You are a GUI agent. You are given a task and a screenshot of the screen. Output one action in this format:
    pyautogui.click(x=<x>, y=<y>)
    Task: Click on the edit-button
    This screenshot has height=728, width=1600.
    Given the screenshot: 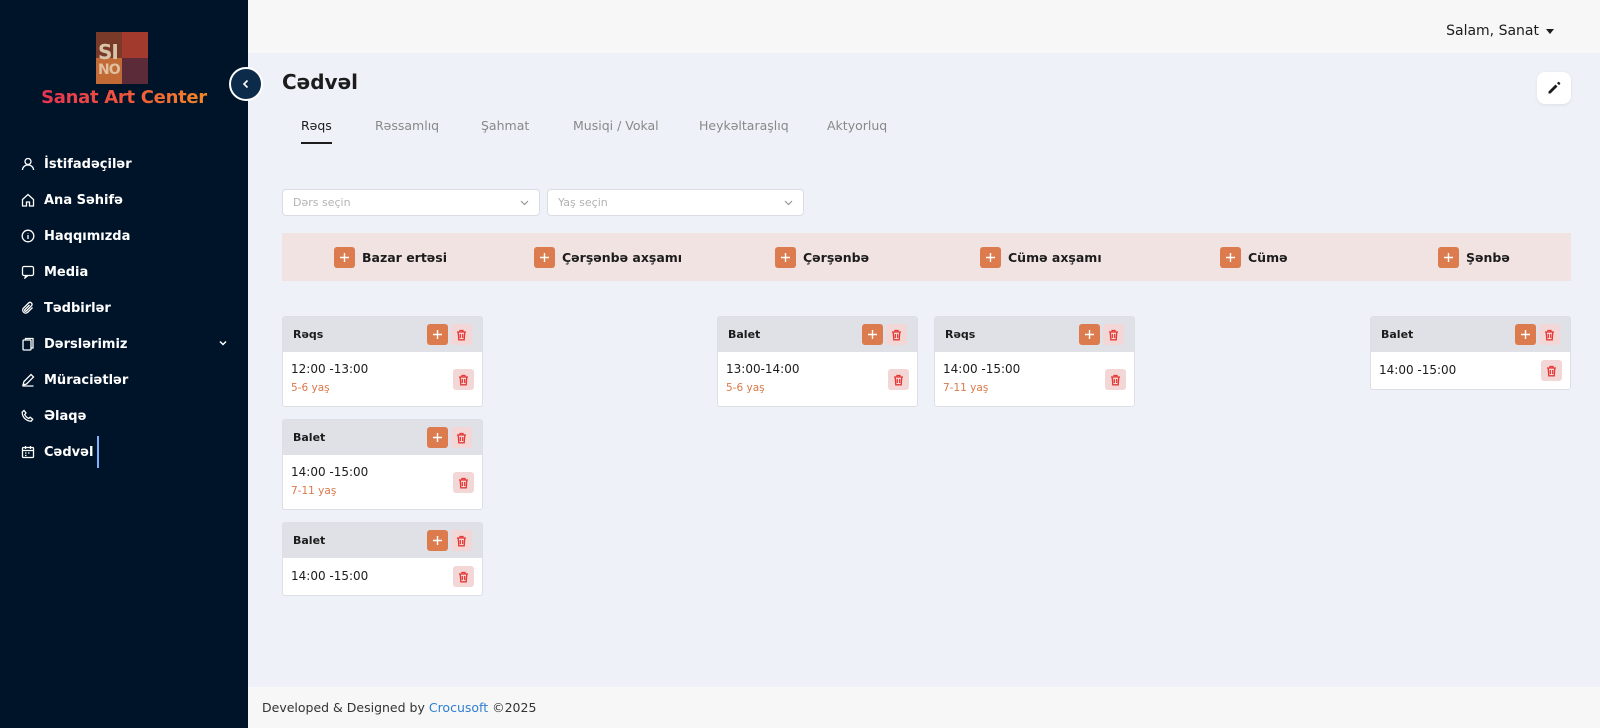 What is the action you would take?
    pyautogui.click(x=1554, y=88)
    